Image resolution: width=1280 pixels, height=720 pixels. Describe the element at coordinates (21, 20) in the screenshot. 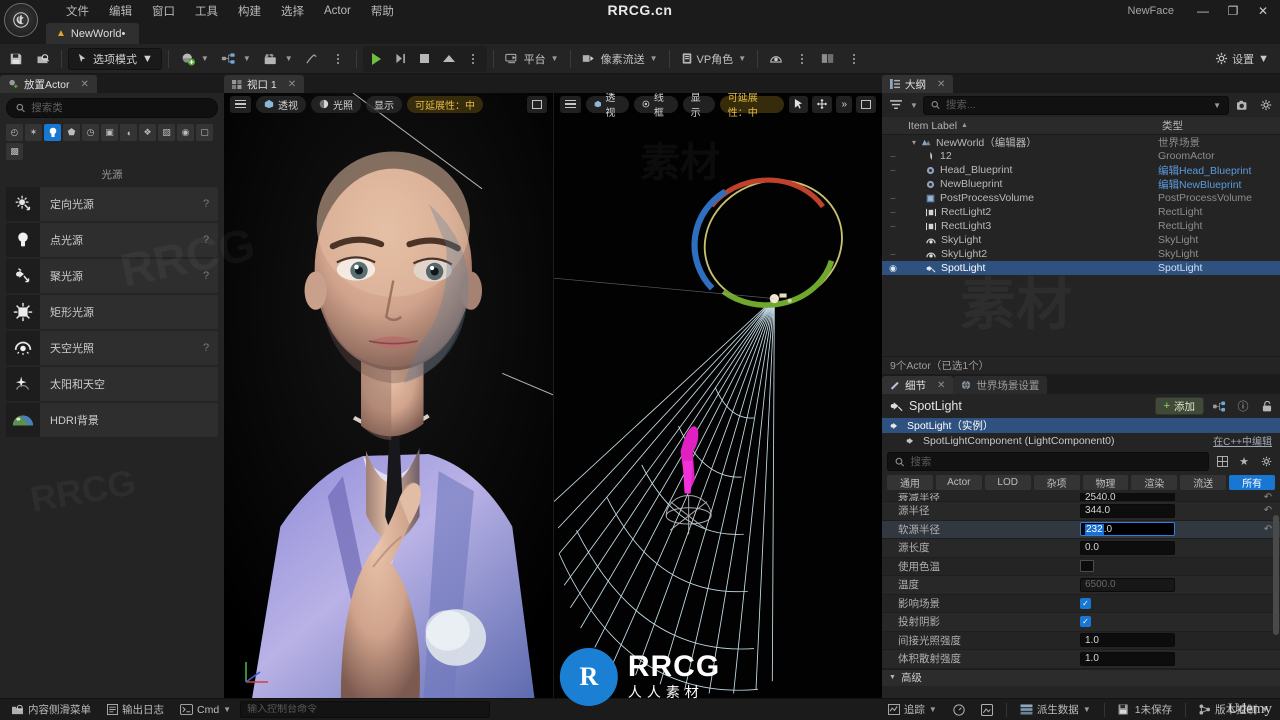

I see `unreal-logo-icon` at that location.